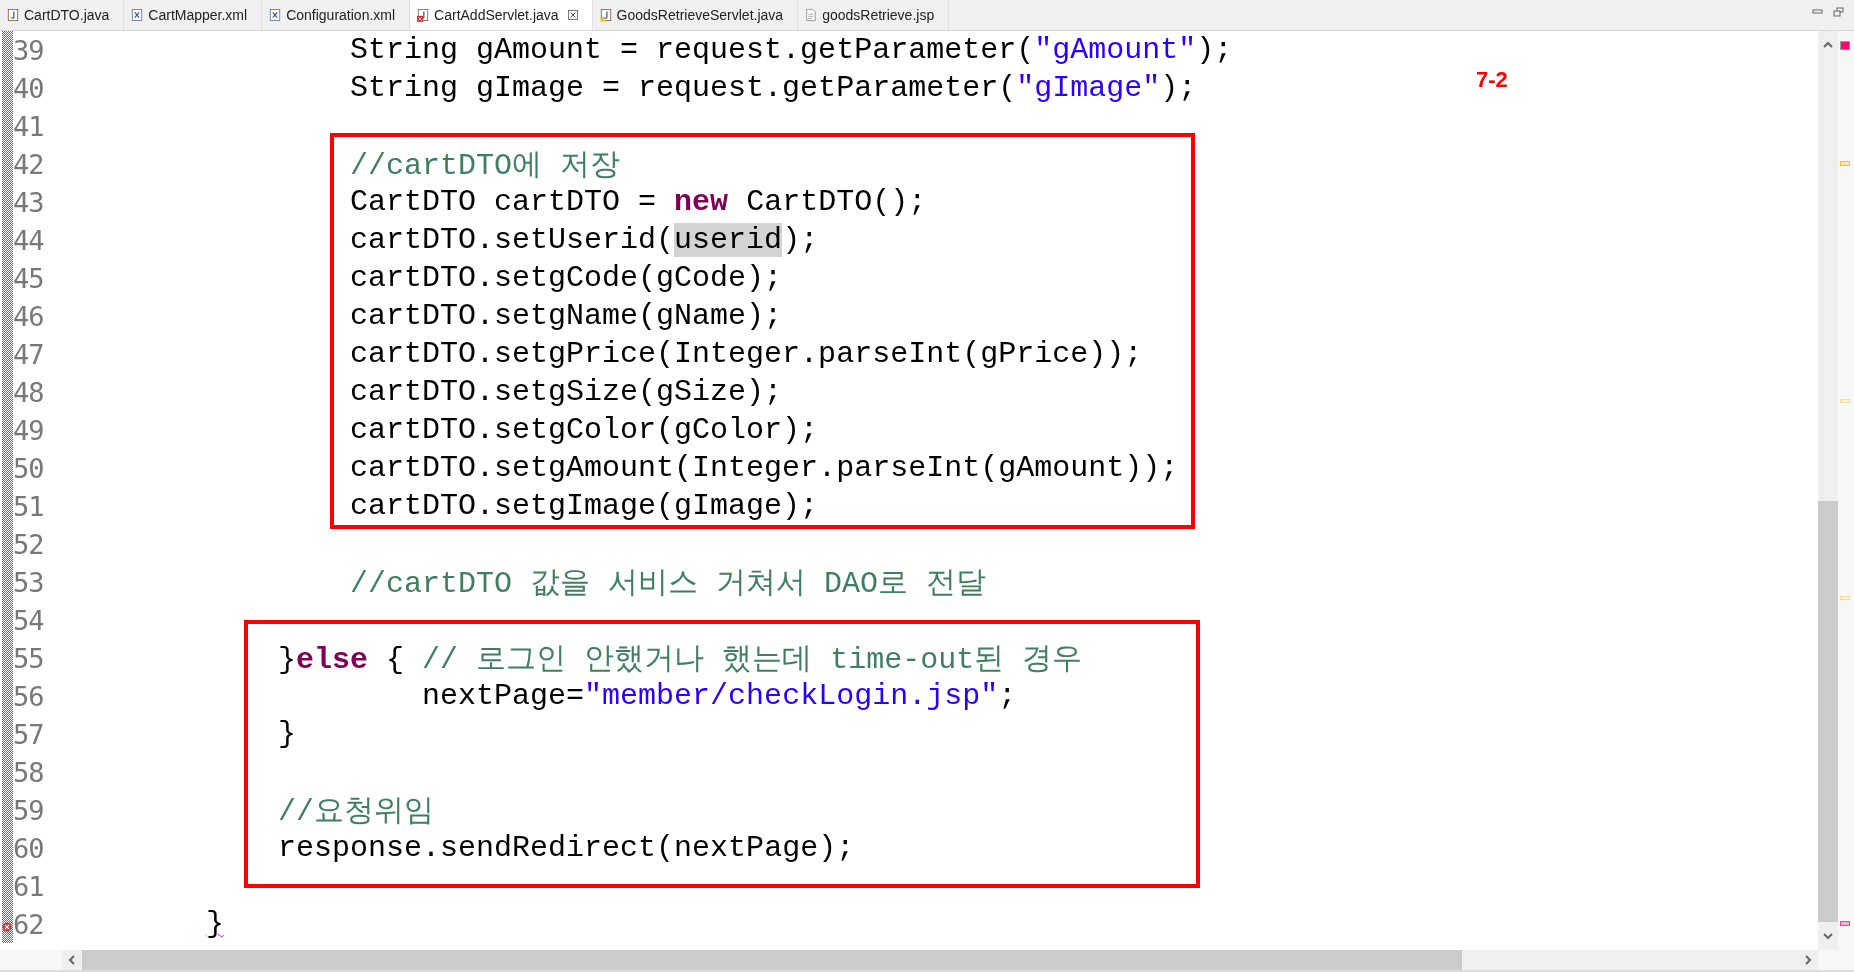 This screenshot has height=972, width=1854. Describe the element at coordinates (29, 658) in the screenshot. I see `line-number: 55` at that location.